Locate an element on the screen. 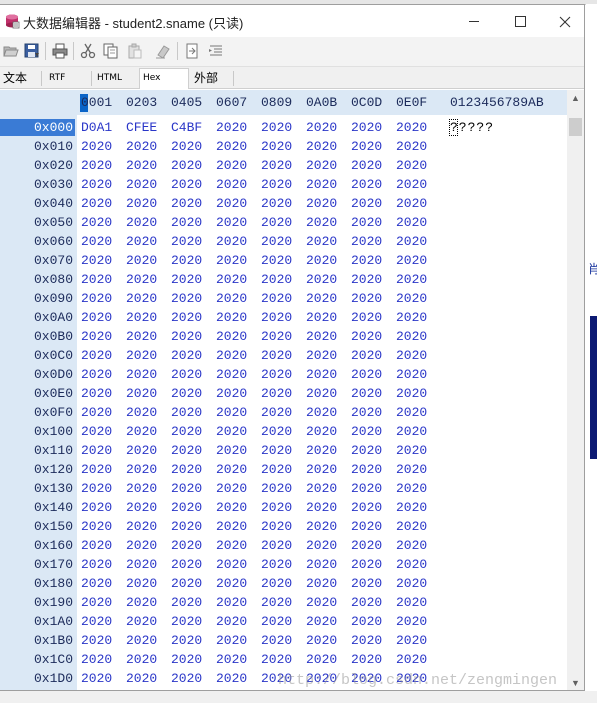 The image size is (597, 703). hex-row: 0x180 2020 2020 2020 2020 2020 2020 2020 2020 is located at coordinates (283, 583).